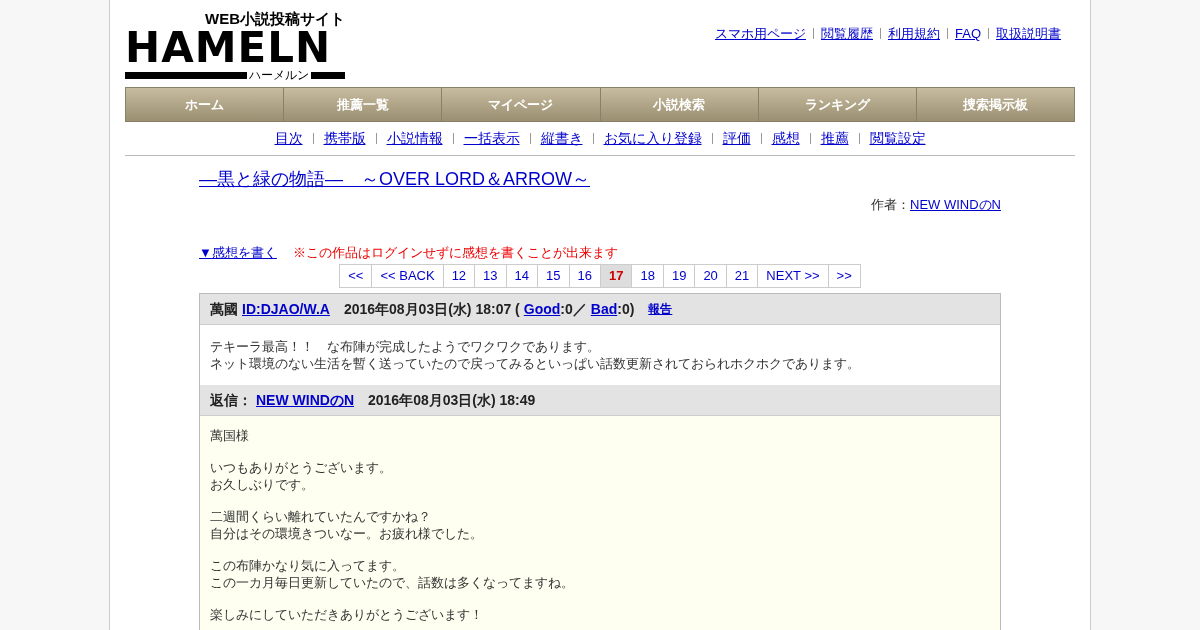 This screenshot has width=1200, height=630. I want to click on author-label: 作者：, so click(890, 205).